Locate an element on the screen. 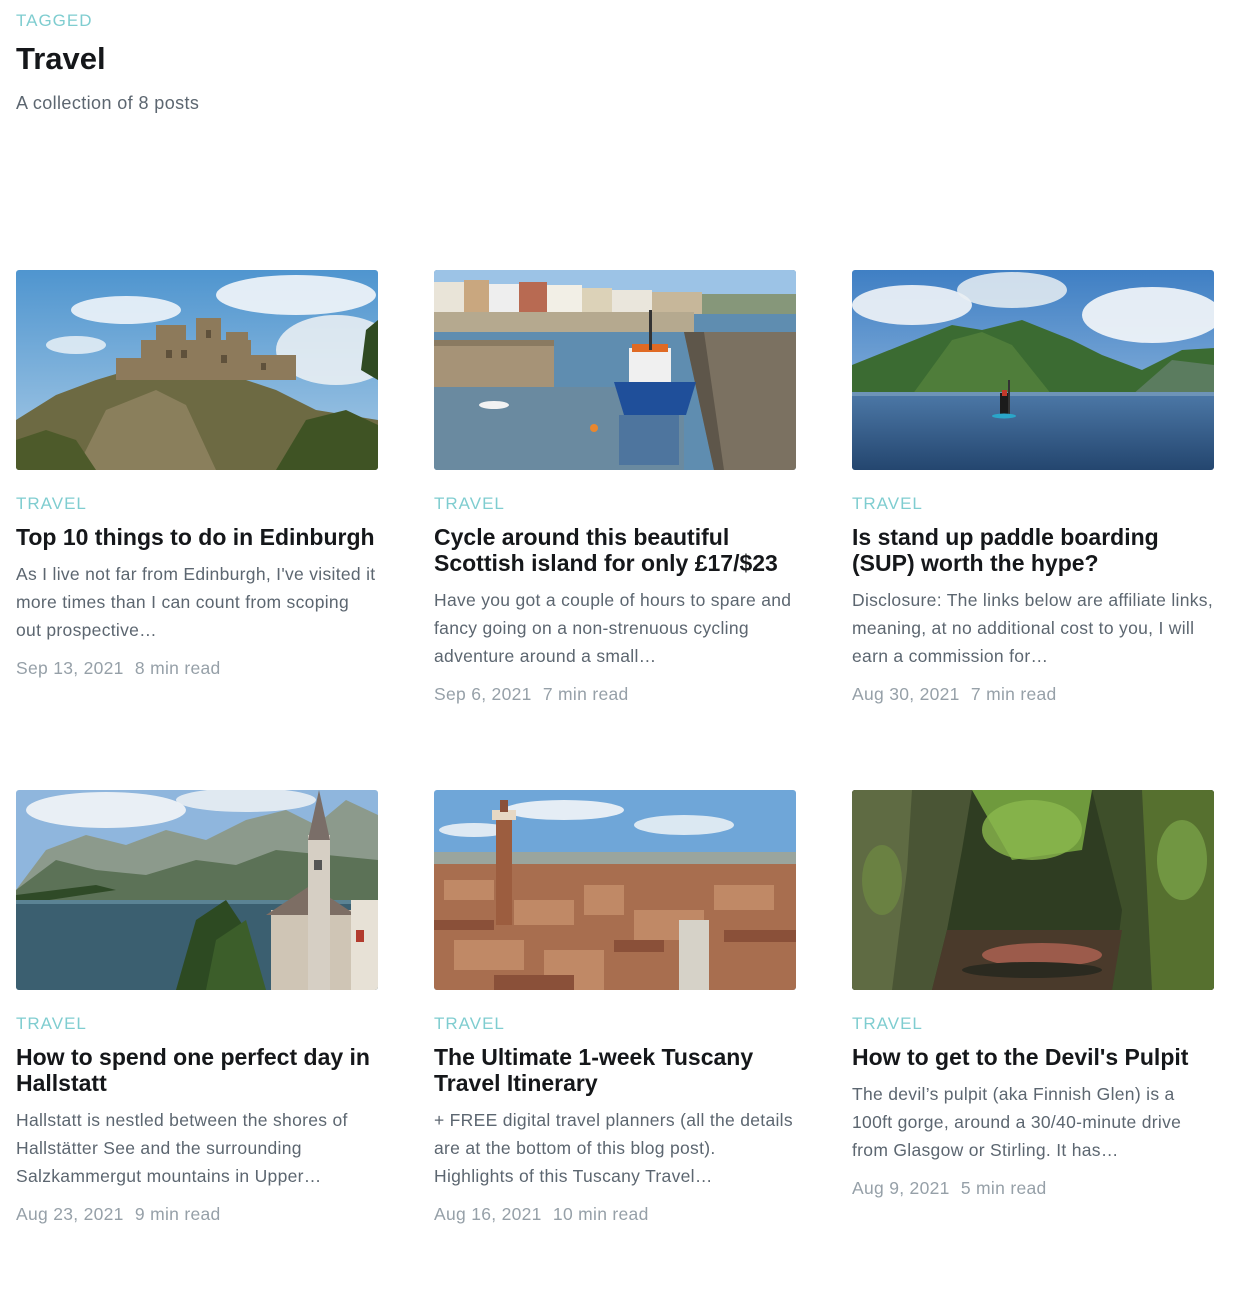  post-title: Top 10 things to do in Edinburgh is located at coordinates (197, 537).